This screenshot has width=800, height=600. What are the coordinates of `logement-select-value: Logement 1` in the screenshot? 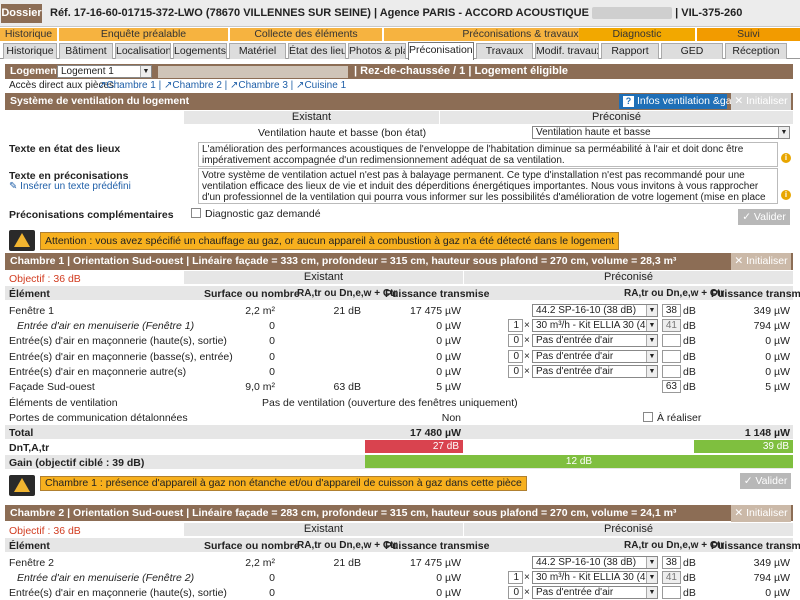 It's located at (87, 71).